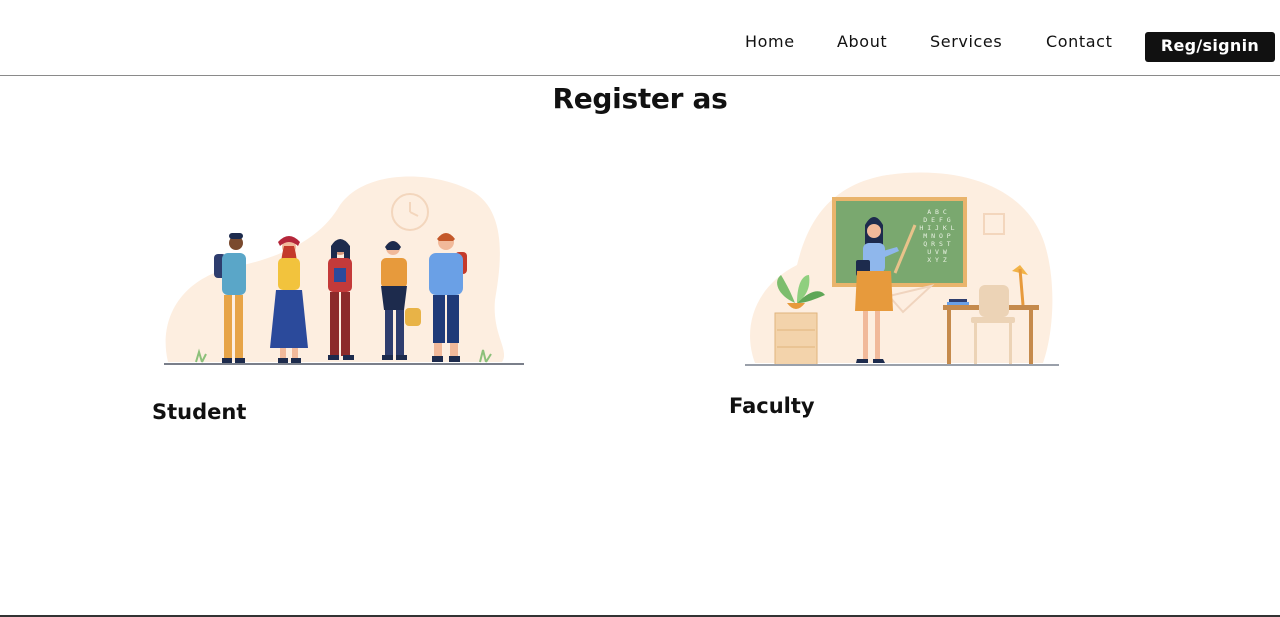 The image size is (1280, 617). What do you see at coordinates (1079, 41) in the screenshot?
I see `nav-link-contact: Contact` at bounding box center [1079, 41].